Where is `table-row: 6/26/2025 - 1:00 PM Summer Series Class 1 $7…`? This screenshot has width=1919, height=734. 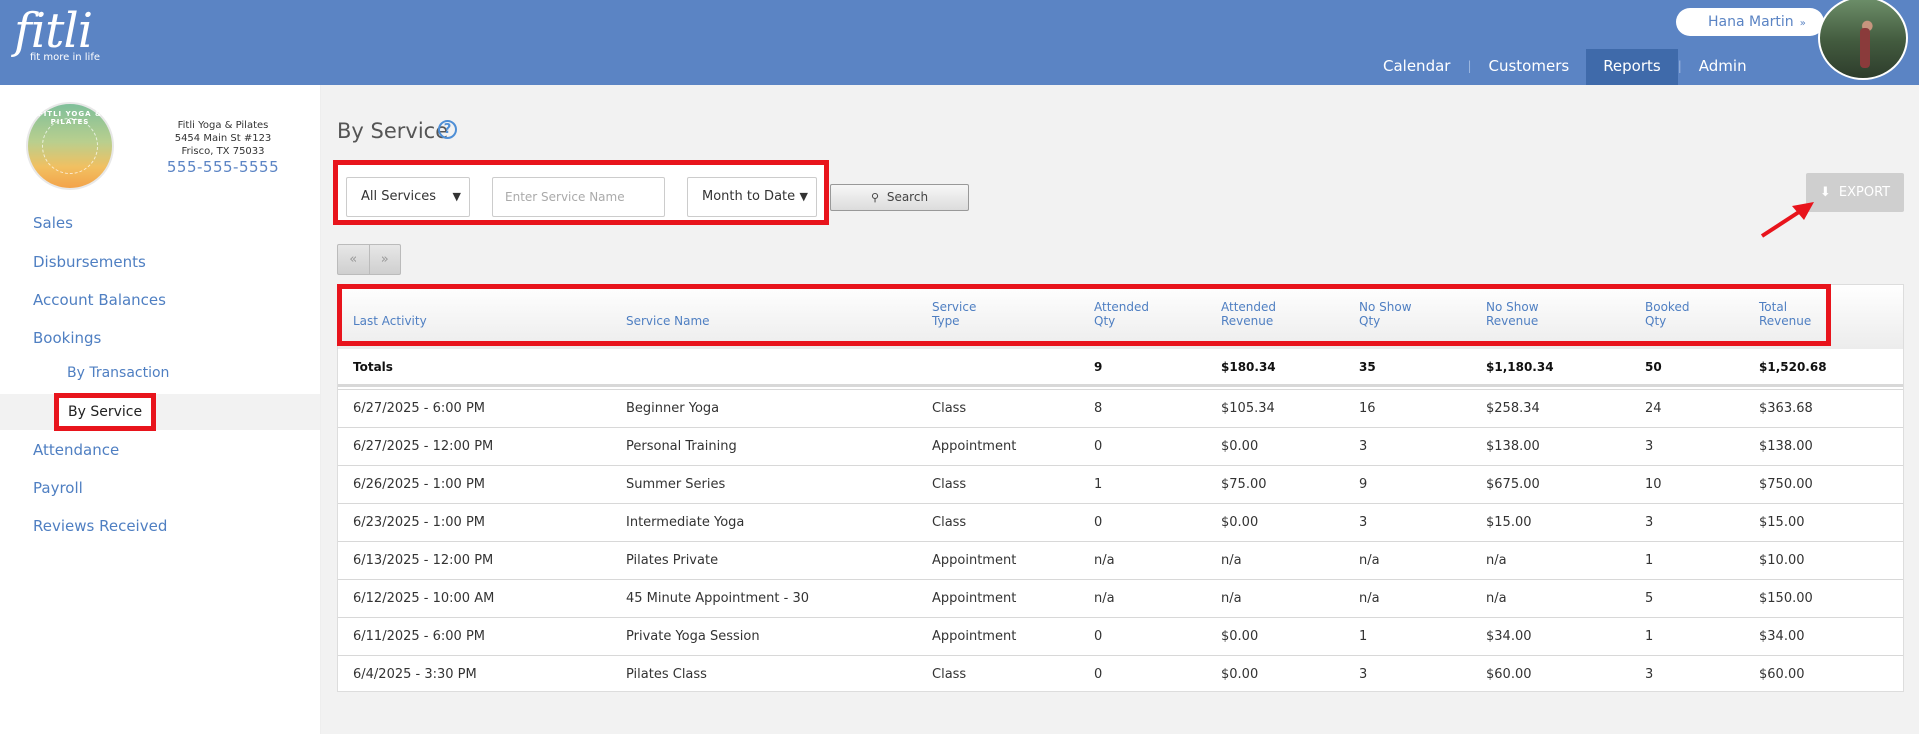
table-row: 6/26/2025 - 1:00 PM Summer Series Class 1 $7… is located at coordinates (1120, 484).